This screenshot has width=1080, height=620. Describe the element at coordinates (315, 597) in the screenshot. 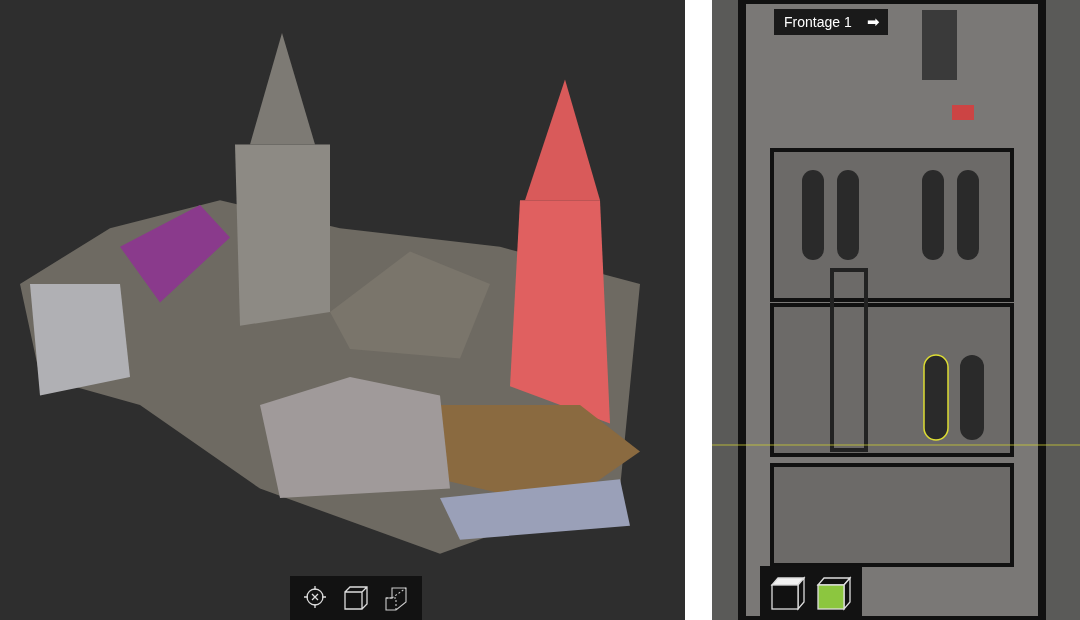

I see `target-icon` at that location.